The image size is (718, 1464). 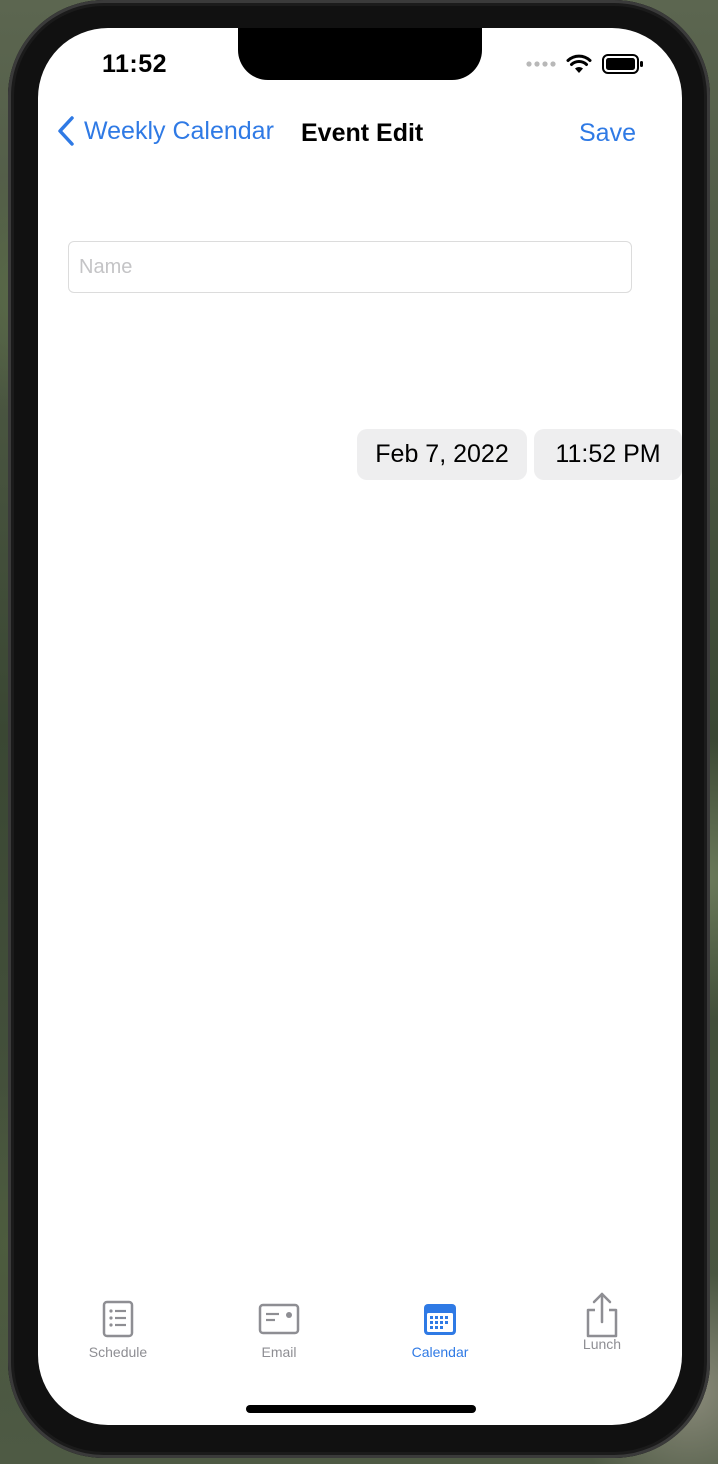 I want to click on tab-label: Email, so click(x=279, y=1352).